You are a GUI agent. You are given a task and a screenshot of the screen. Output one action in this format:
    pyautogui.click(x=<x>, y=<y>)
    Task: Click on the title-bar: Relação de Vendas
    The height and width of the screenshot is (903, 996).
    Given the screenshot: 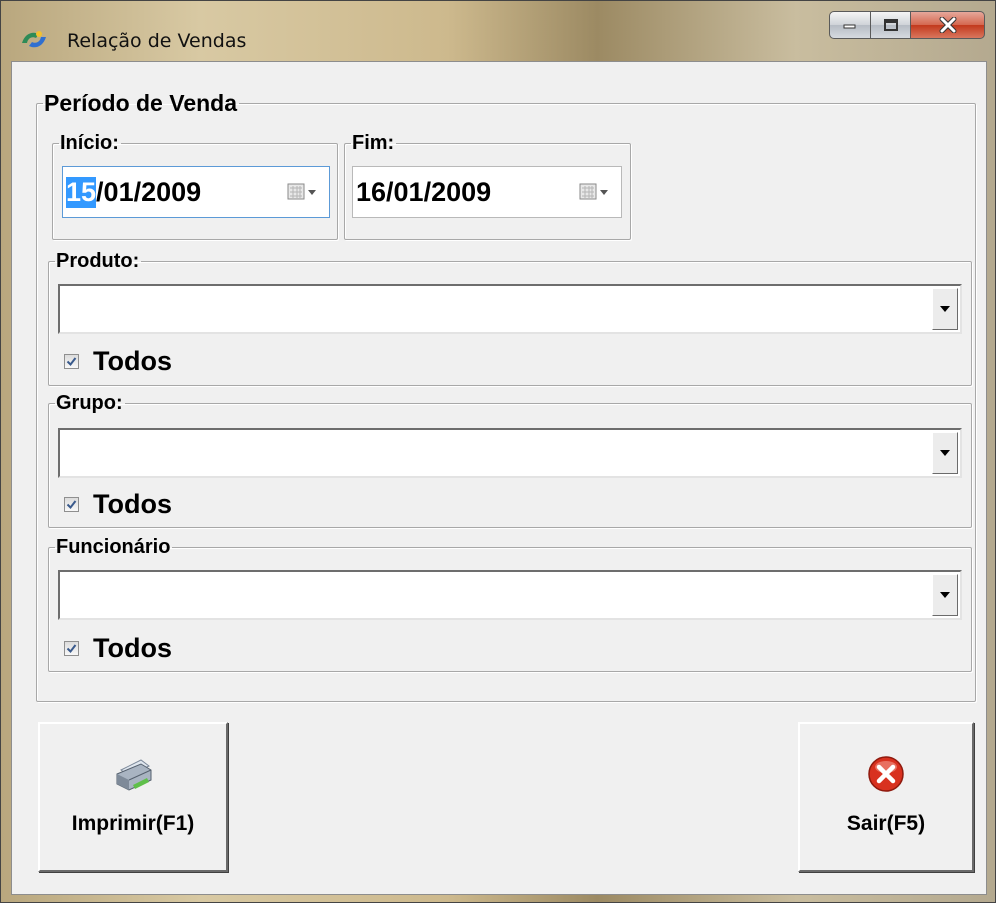 What is the action you would take?
    pyautogui.click(x=498, y=31)
    